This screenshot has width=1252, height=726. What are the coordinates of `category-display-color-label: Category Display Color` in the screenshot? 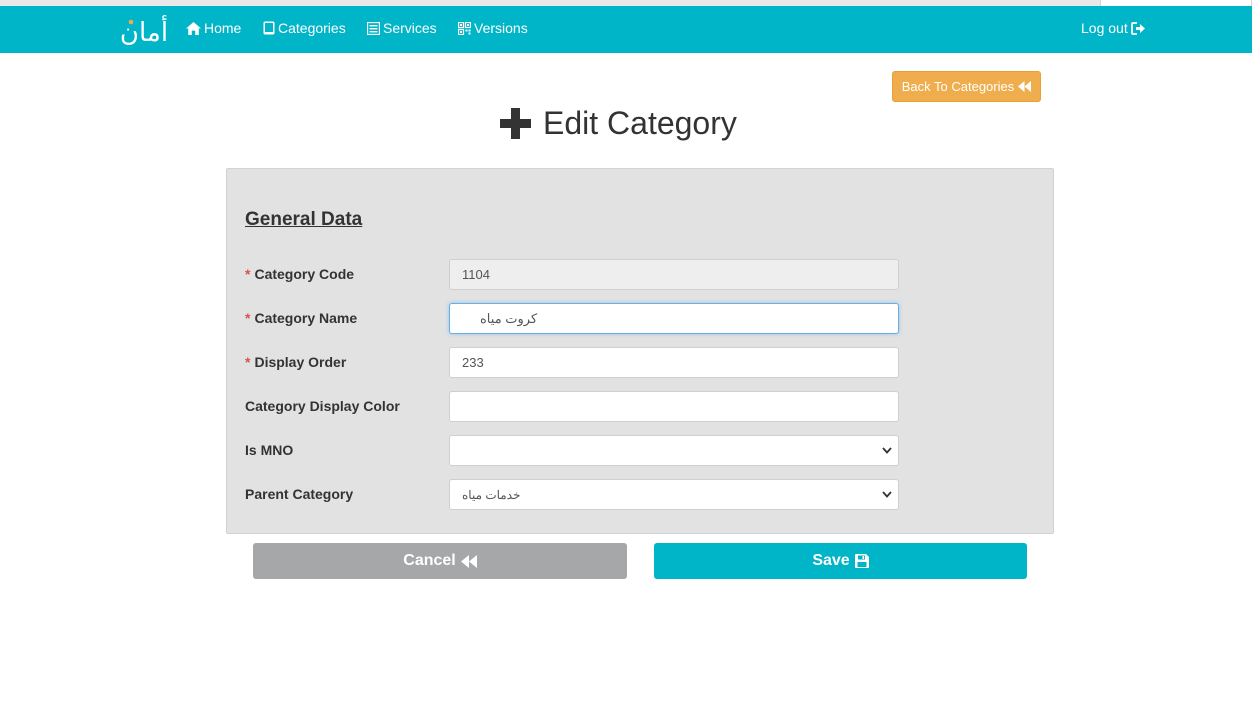 It's located at (322, 406).